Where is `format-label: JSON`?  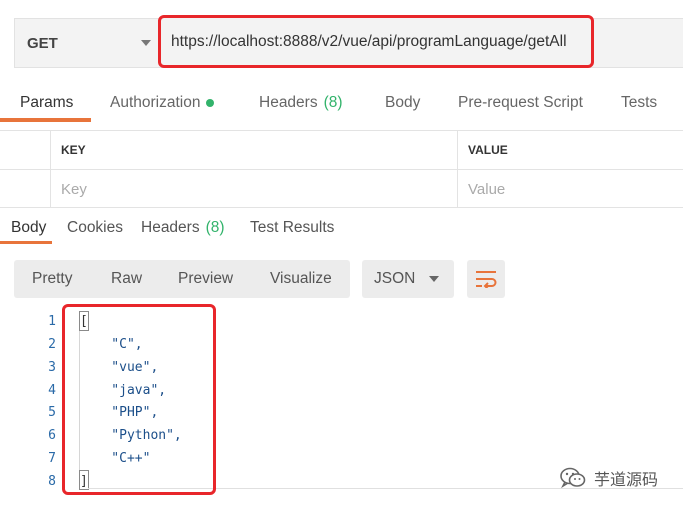 format-label: JSON is located at coordinates (395, 278).